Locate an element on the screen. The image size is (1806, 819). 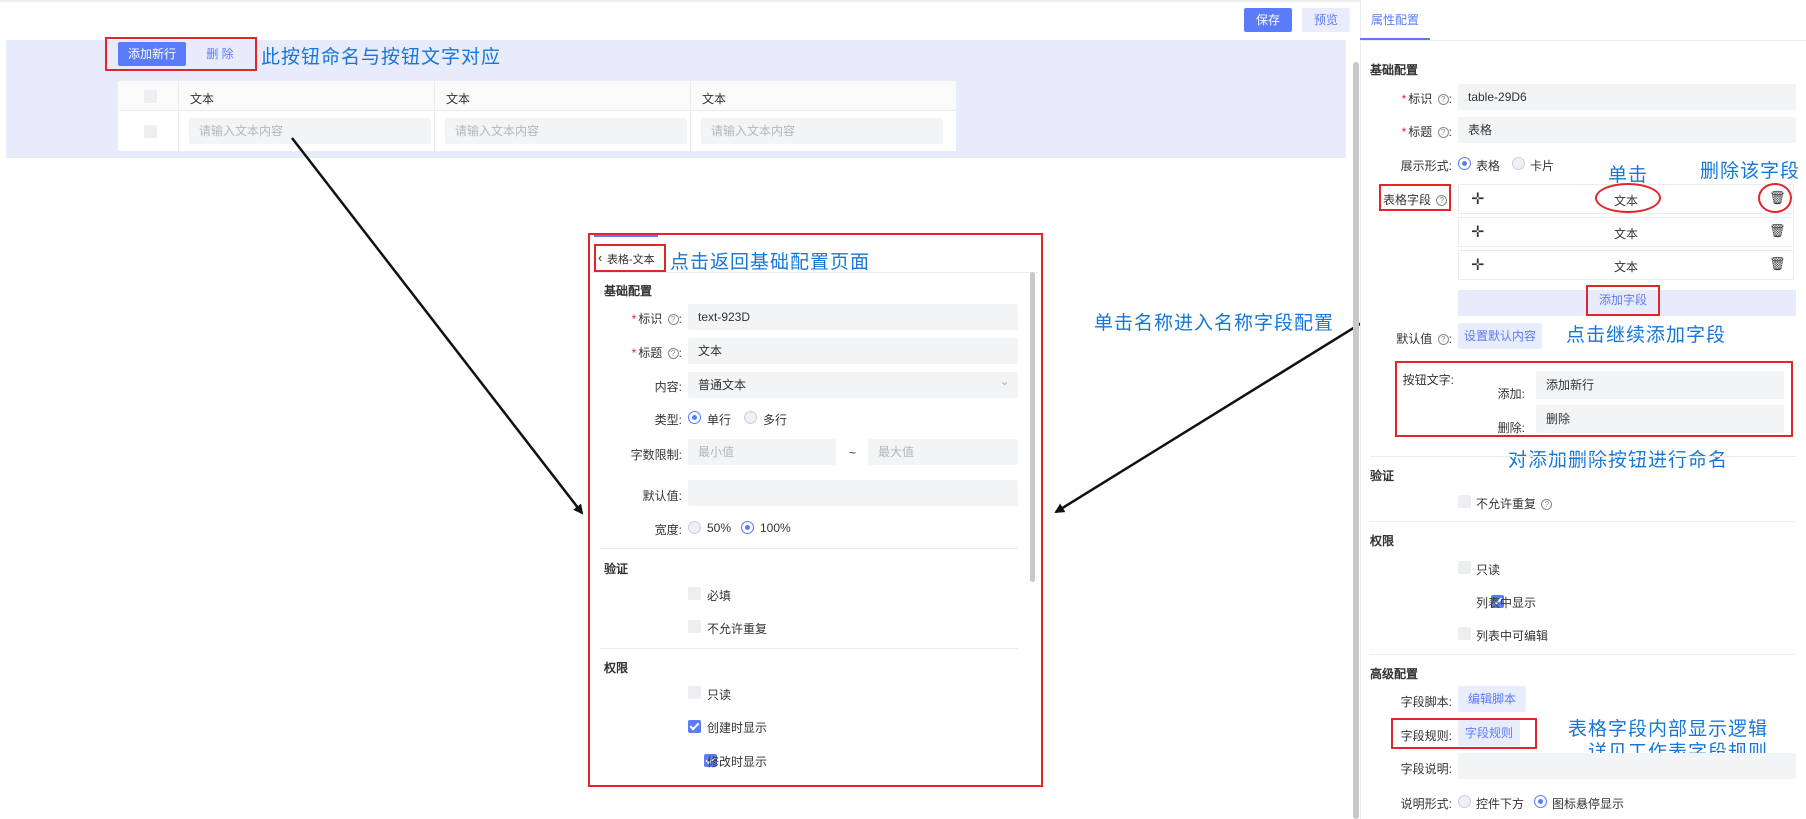
desc-below-label: 控件下方 is located at coordinates (1500, 804).